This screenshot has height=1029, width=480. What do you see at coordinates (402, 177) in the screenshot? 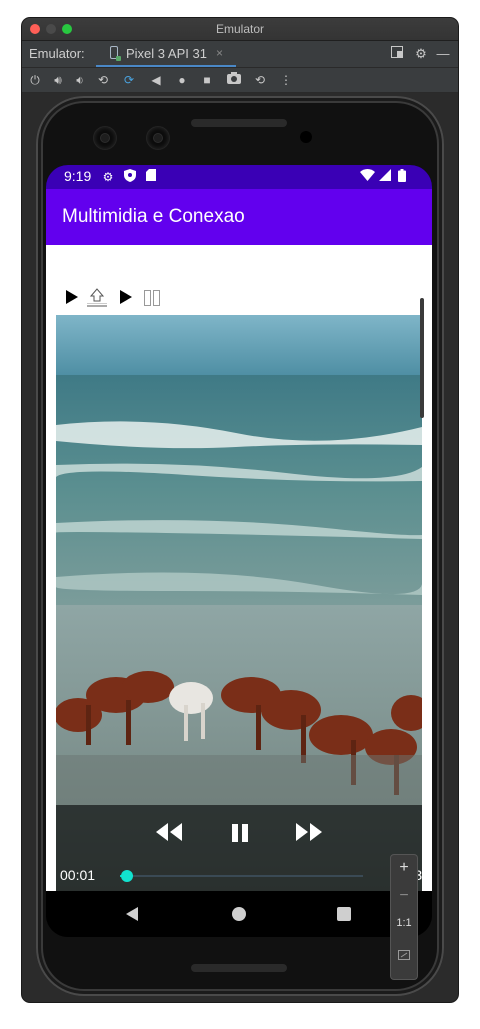
I see `battery-icon` at bounding box center [402, 177].